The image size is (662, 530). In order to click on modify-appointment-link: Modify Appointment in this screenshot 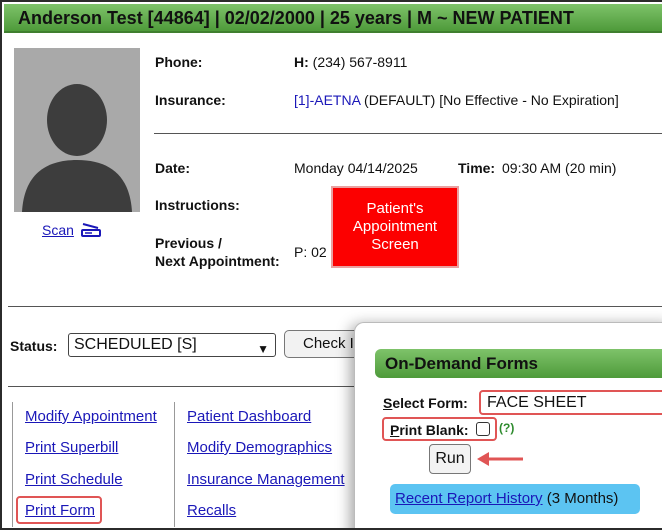, I will do `click(91, 416)`.